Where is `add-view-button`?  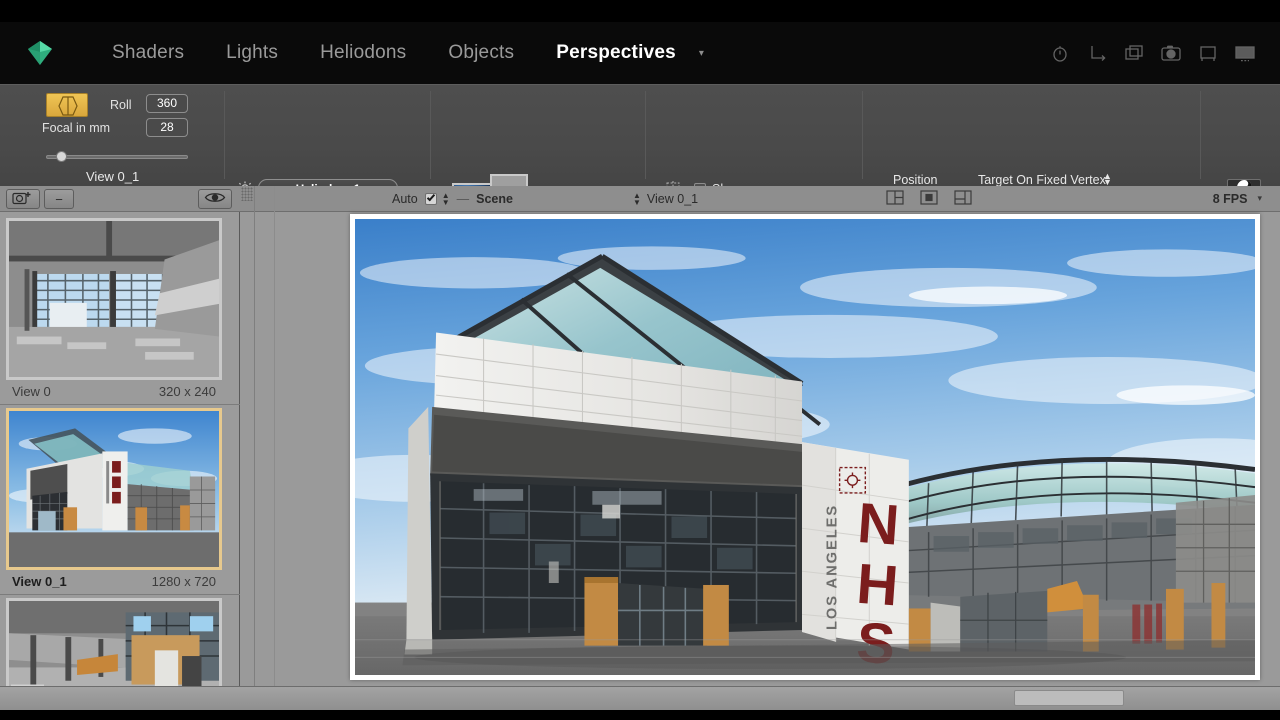
add-view-button is located at coordinates (23, 199).